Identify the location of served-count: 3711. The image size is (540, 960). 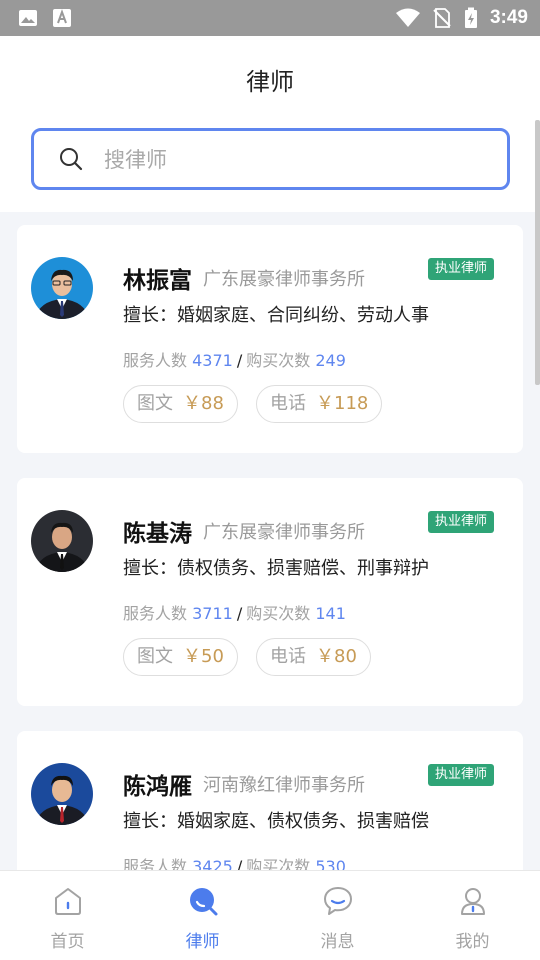
(212, 613).